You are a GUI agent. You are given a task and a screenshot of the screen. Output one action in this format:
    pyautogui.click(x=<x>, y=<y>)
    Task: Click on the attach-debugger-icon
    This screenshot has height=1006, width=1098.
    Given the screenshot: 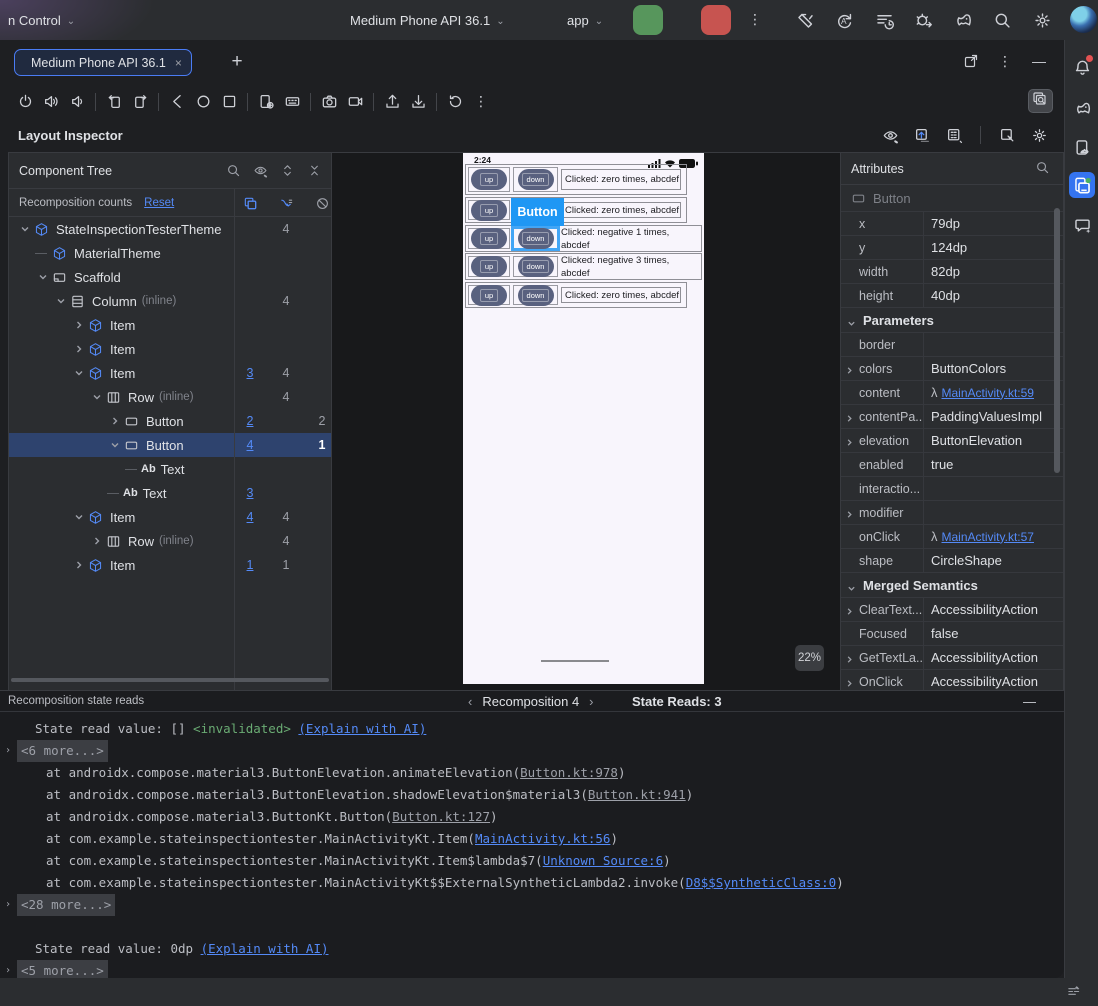 What is the action you would take?
    pyautogui.click(x=924, y=20)
    